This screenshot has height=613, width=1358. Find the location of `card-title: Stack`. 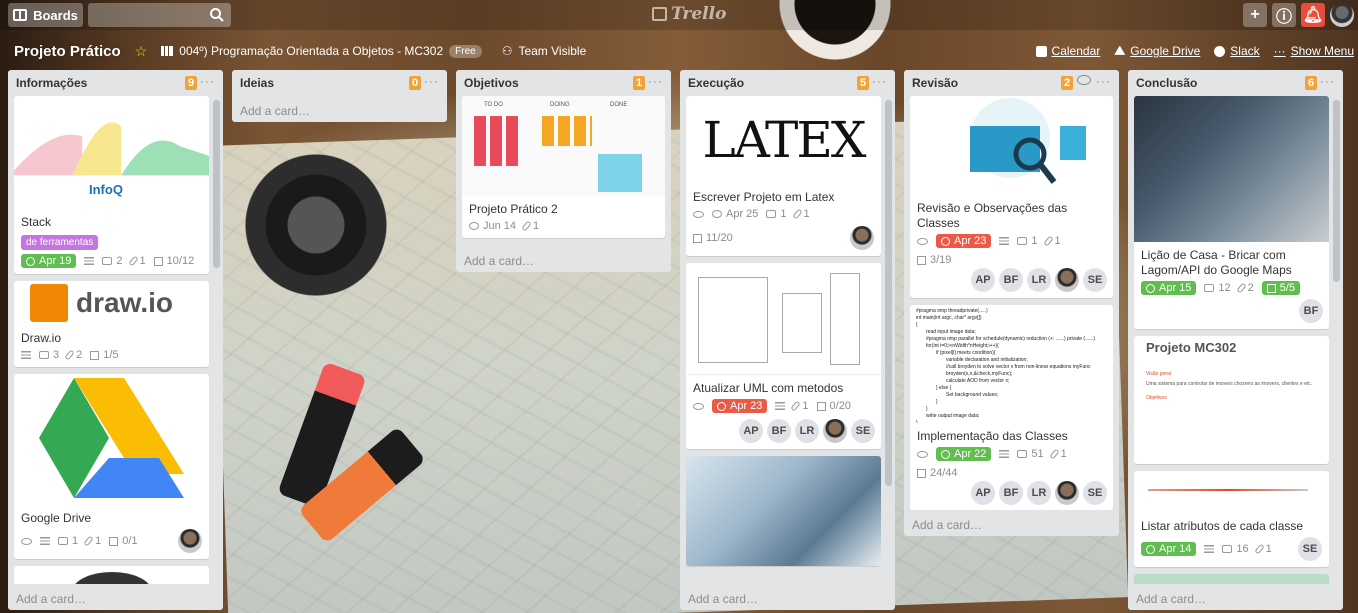

card-title: Stack is located at coordinates (36, 222).